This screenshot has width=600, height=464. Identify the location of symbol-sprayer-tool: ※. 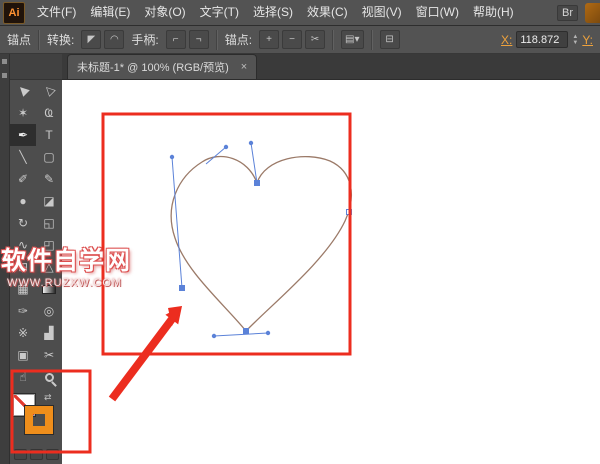
(23, 333).